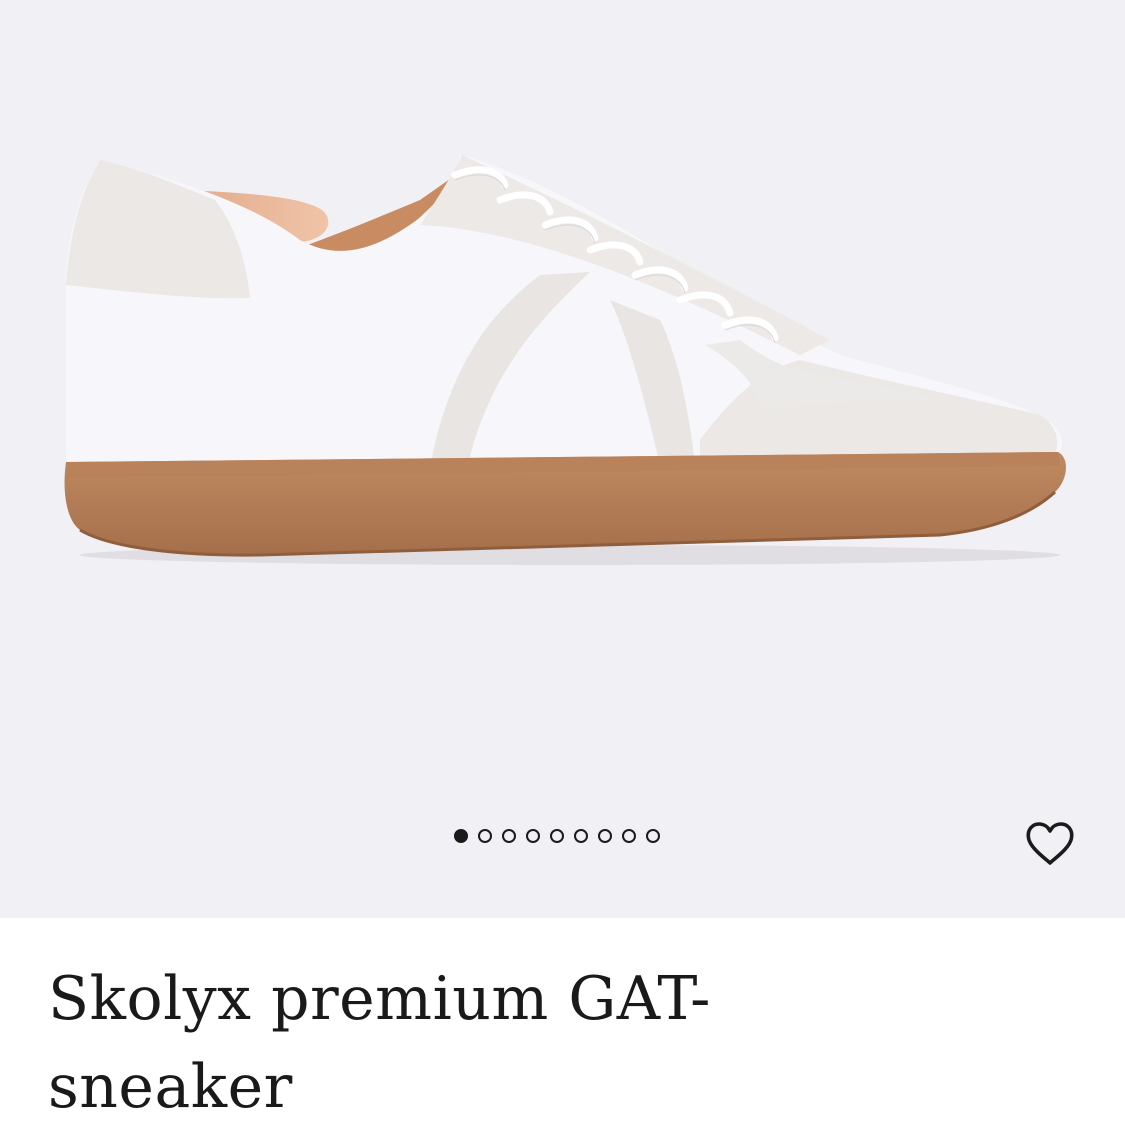 The width and height of the screenshot is (1125, 1131). I want to click on gallery-pagination, so click(557, 836).